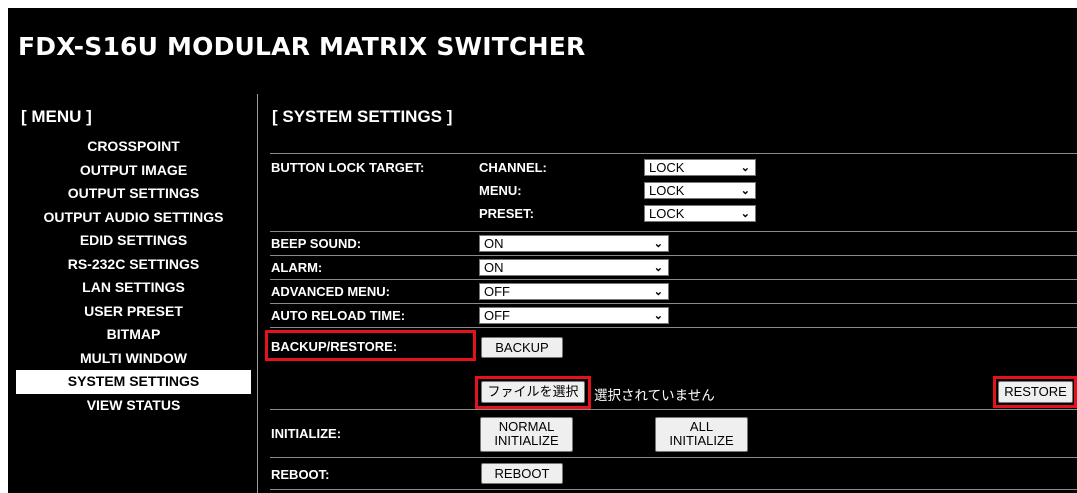  What do you see at coordinates (574, 291) in the screenshot?
I see `advanced-menu-select: OFF ⌄` at bounding box center [574, 291].